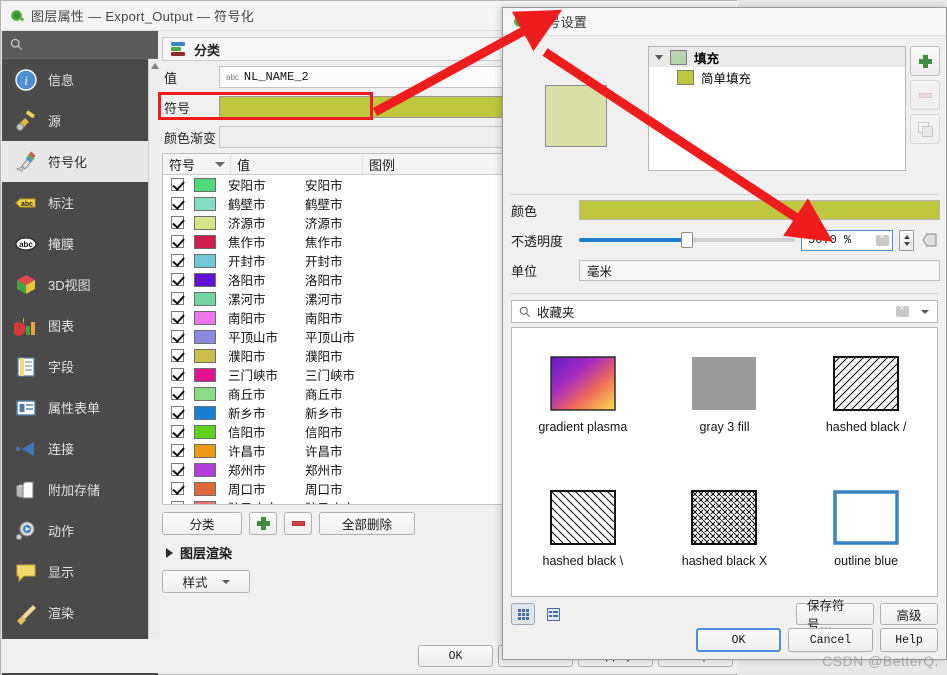 Image resolution: width=947 pixels, height=675 pixels. I want to click on classify-button: 分类, so click(202, 523).